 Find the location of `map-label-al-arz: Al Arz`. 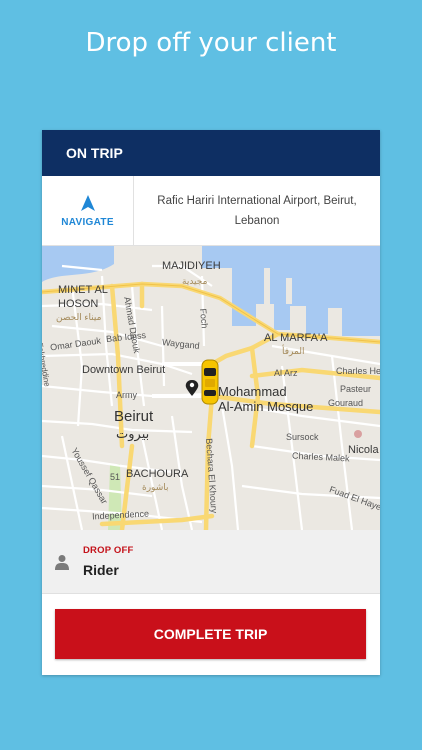

map-label-al-arz: Al Arz is located at coordinates (286, 373).